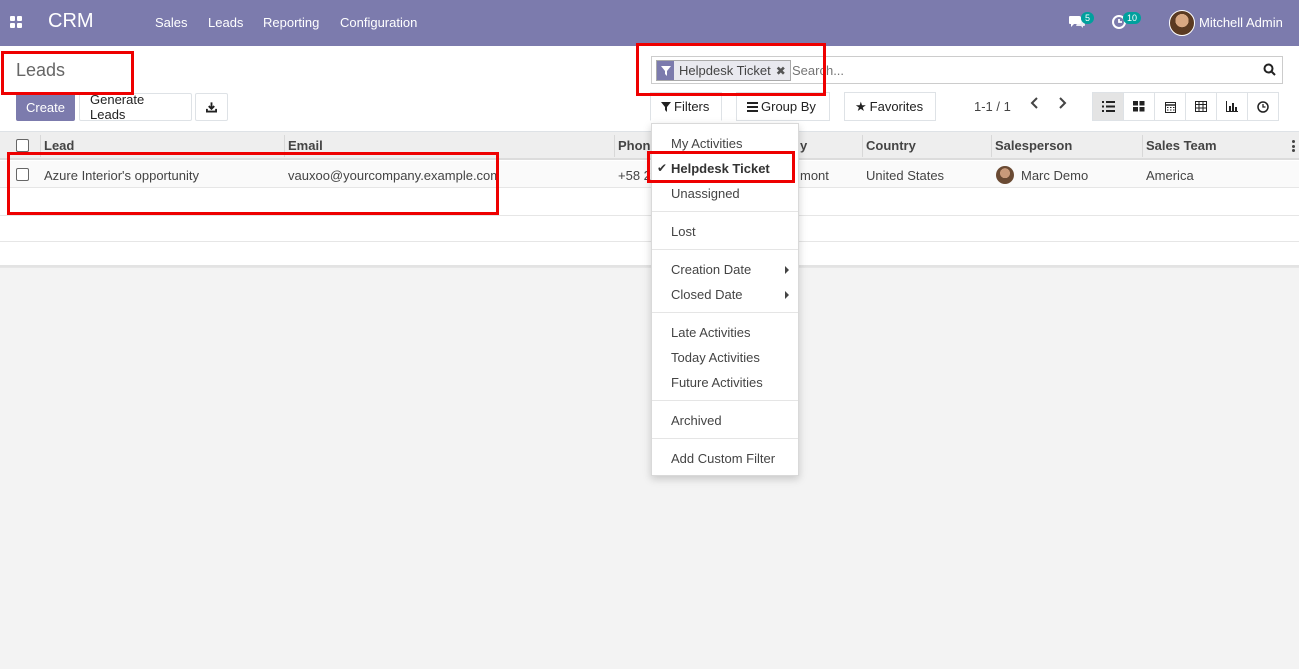  What do you see at coordinates (225, 22) in the screenshot?
I see `menu-leads: Leads` at bounding box center [225, 22].